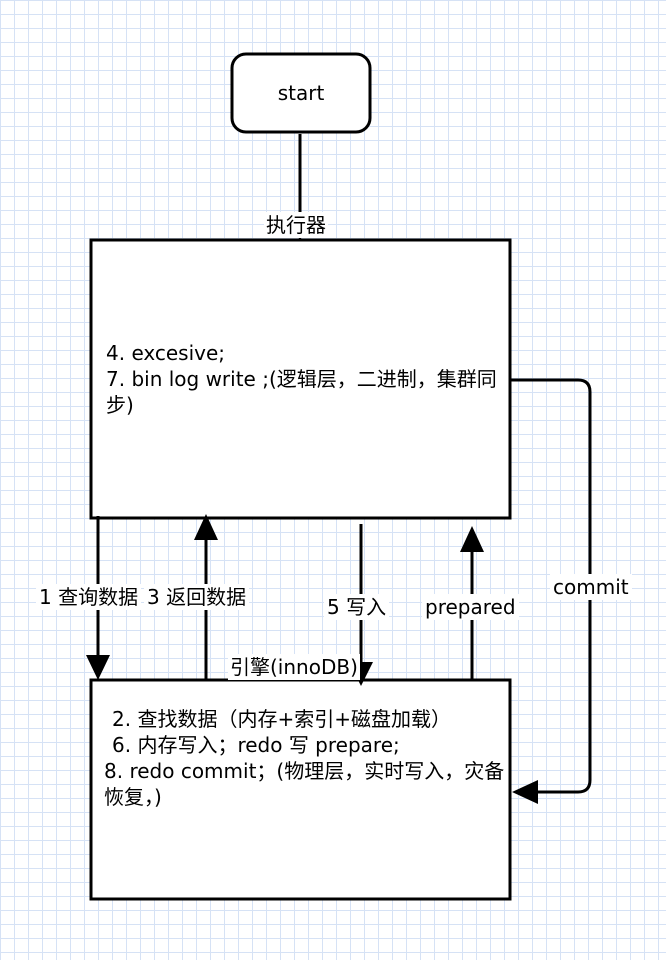 The image size is (666, 960). Describe the element at coordinates (591, 587) in the screenshot. I see `commit-label: commit` at that location.